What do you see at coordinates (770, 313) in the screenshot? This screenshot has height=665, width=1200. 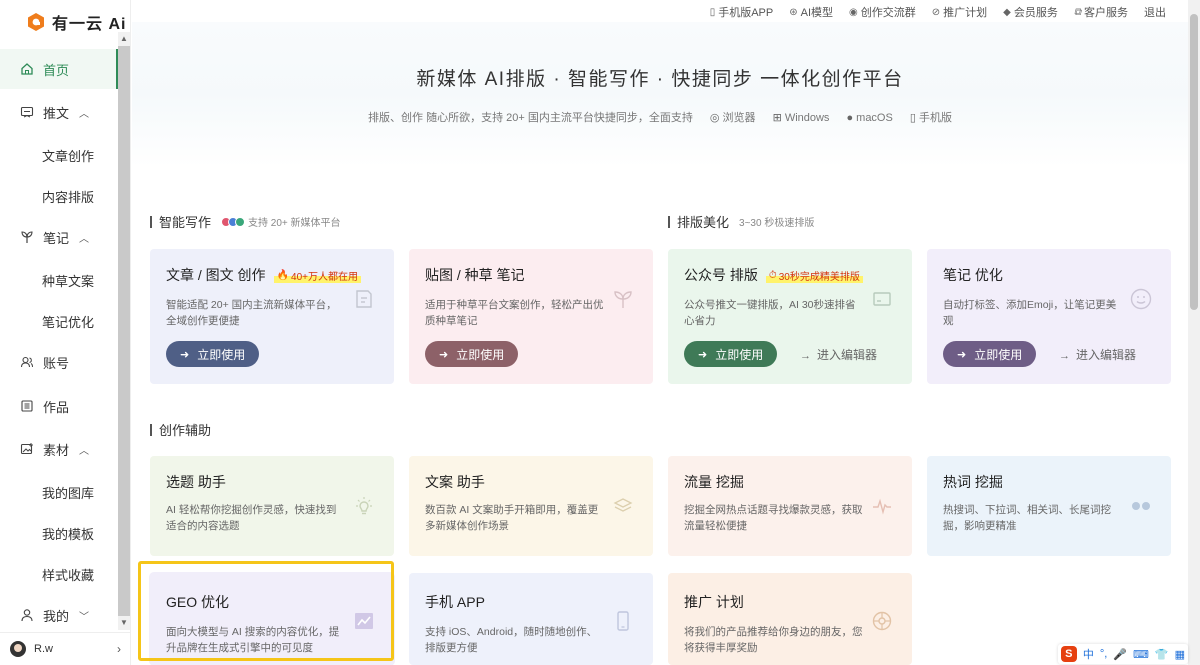 I see `card-desc: 公众号推文一键排版，AI 30秒速排省心省力` at bounding box center [770, 313].